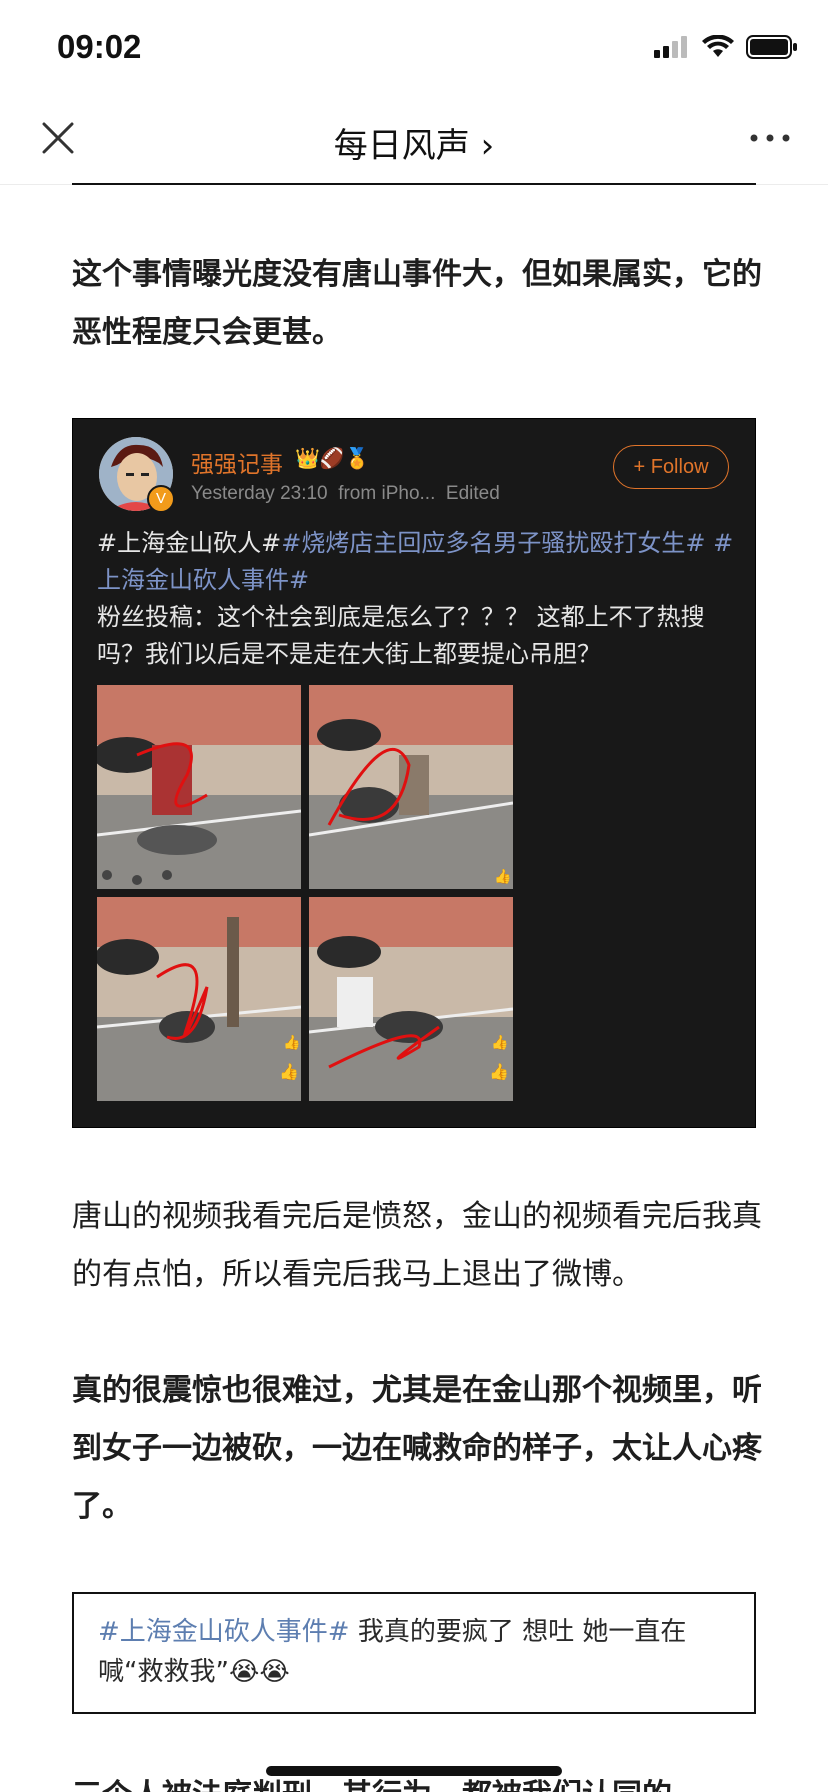 The height and width of the screenshot is (1792, 828). Describe the element at coordinates (307, 895) in the screenshot. I see `photo-grid: 👍 👍 👍 👍 👍` at that location.